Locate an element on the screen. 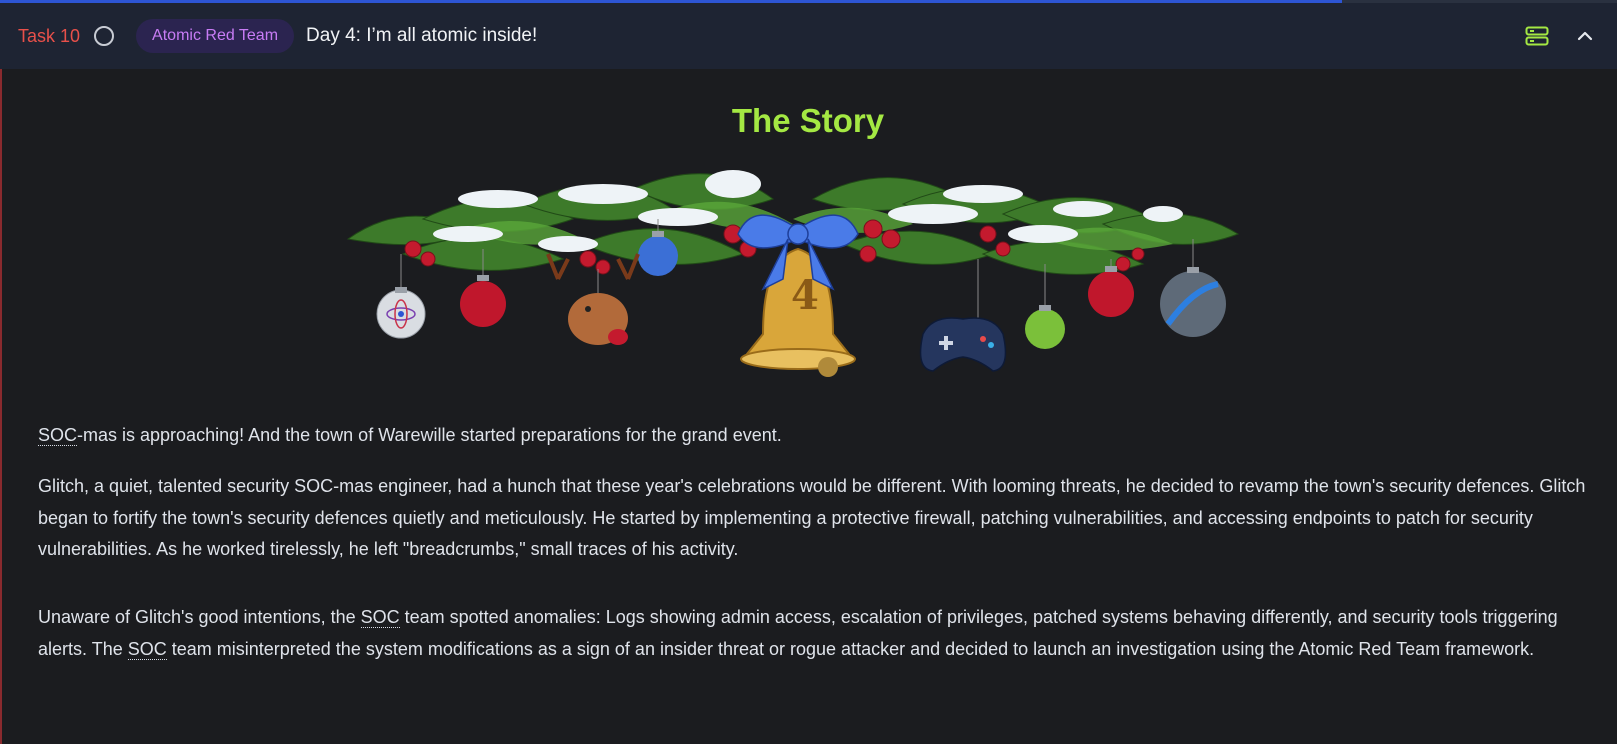  task-title: Day 4: I’m all atomic inside! is located at coordinates (422, 35).